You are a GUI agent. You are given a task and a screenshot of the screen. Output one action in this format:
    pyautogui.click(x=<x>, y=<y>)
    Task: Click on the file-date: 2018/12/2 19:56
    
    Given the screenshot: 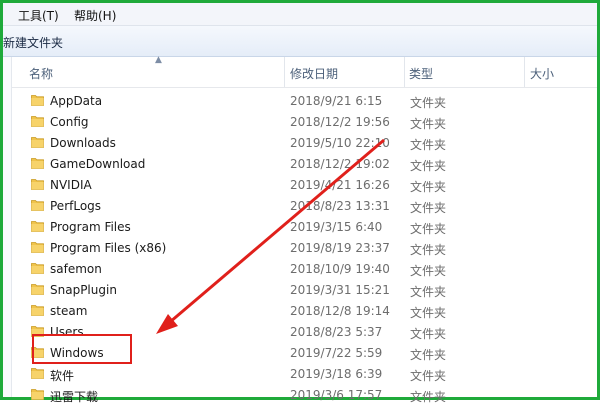 What is the action you would take?
    pyautogui.click(x=340, y=122)
    